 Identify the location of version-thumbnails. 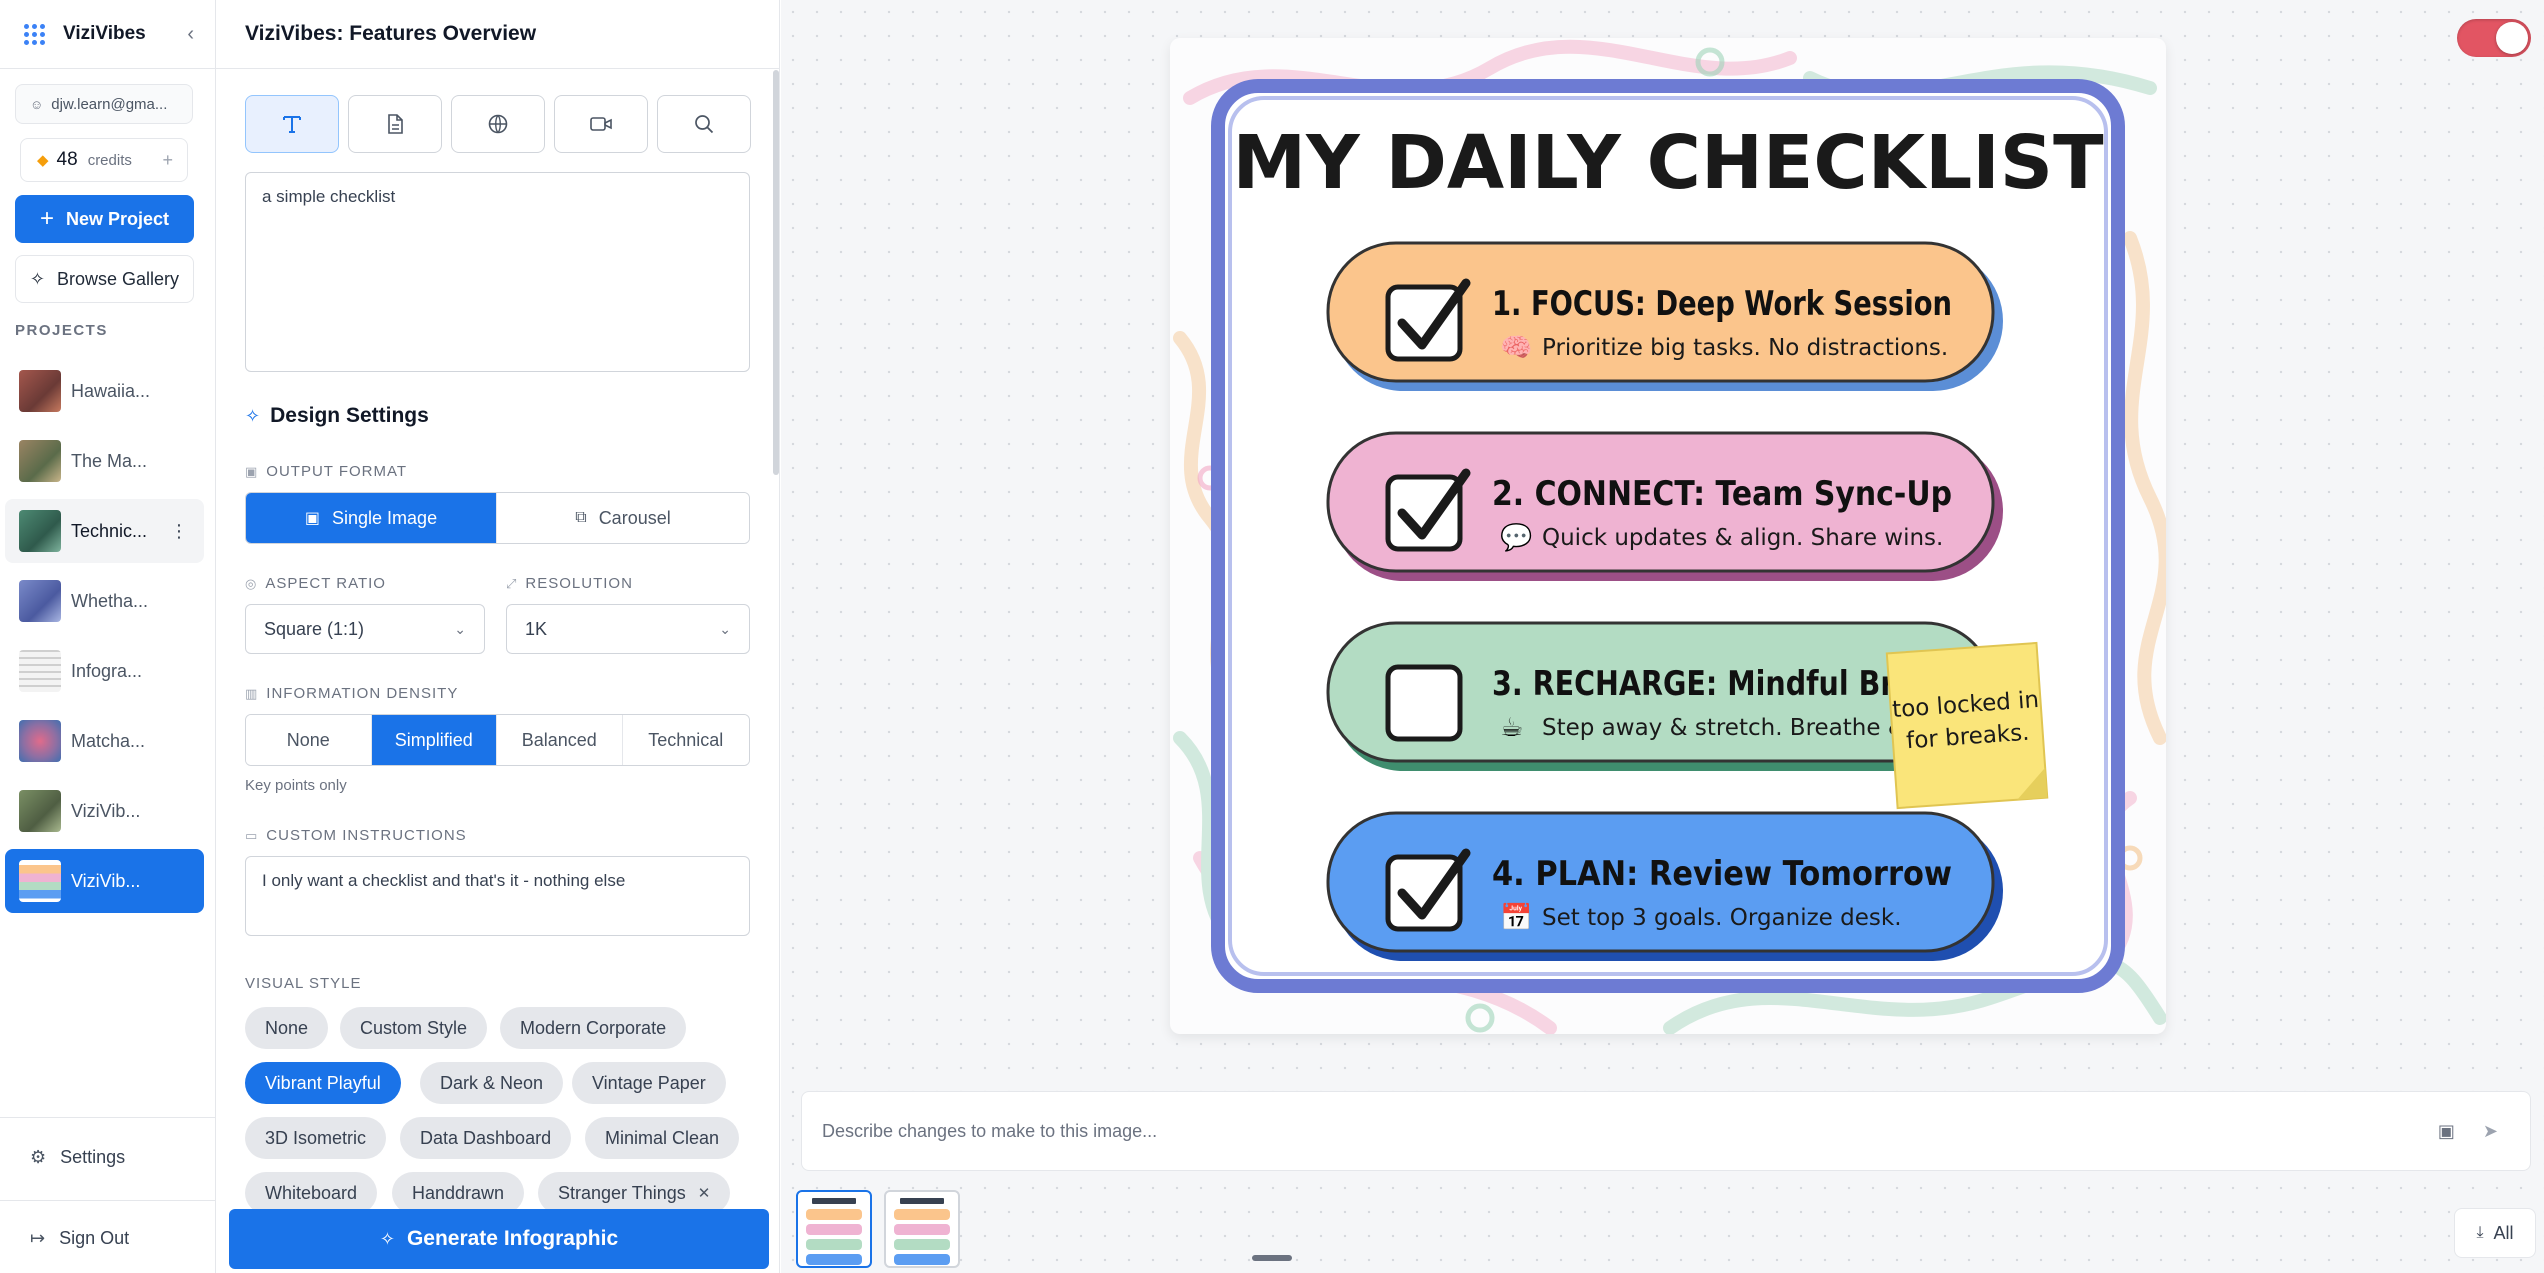
(878, 1229).